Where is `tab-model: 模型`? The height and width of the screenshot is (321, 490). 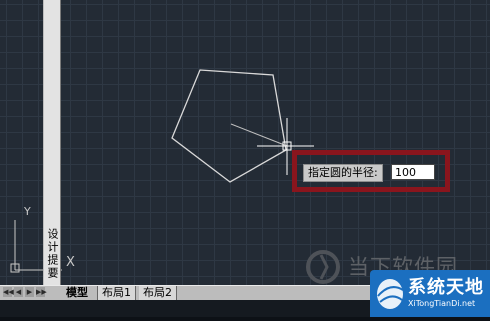
tab-model: 模型 is located at coordinates (77, 293).